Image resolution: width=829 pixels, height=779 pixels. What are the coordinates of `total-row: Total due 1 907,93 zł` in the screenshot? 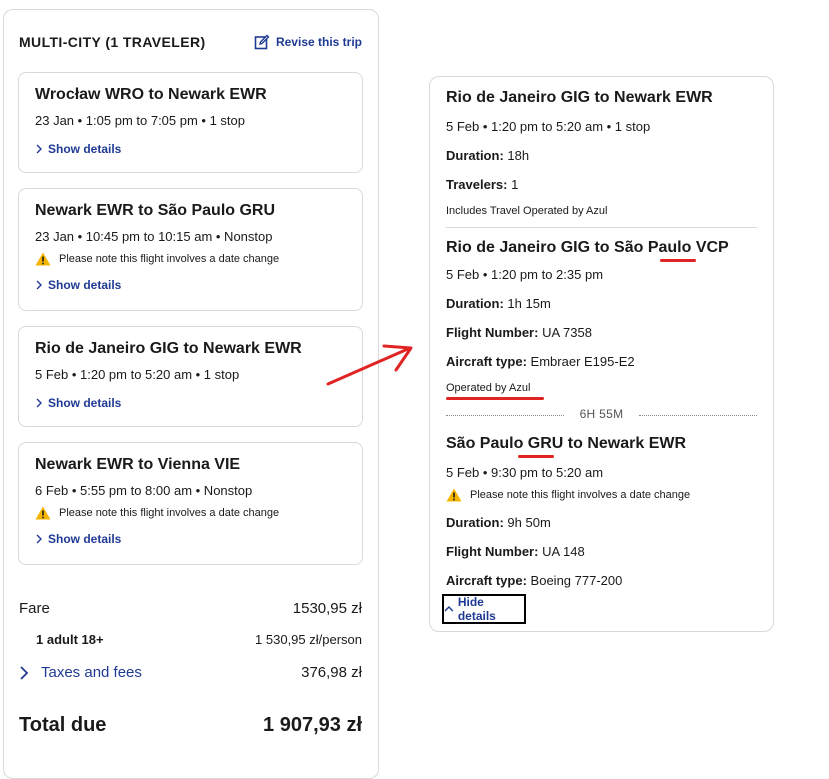 It's located at (190, 725).